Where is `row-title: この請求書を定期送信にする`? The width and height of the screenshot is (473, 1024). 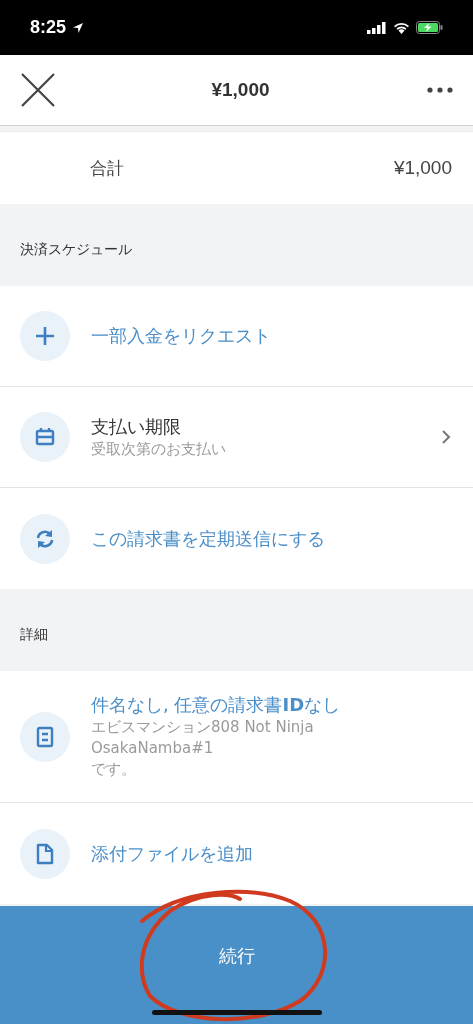 row-title: この請求書を定期送信にする is located at coordinates (208, 538).